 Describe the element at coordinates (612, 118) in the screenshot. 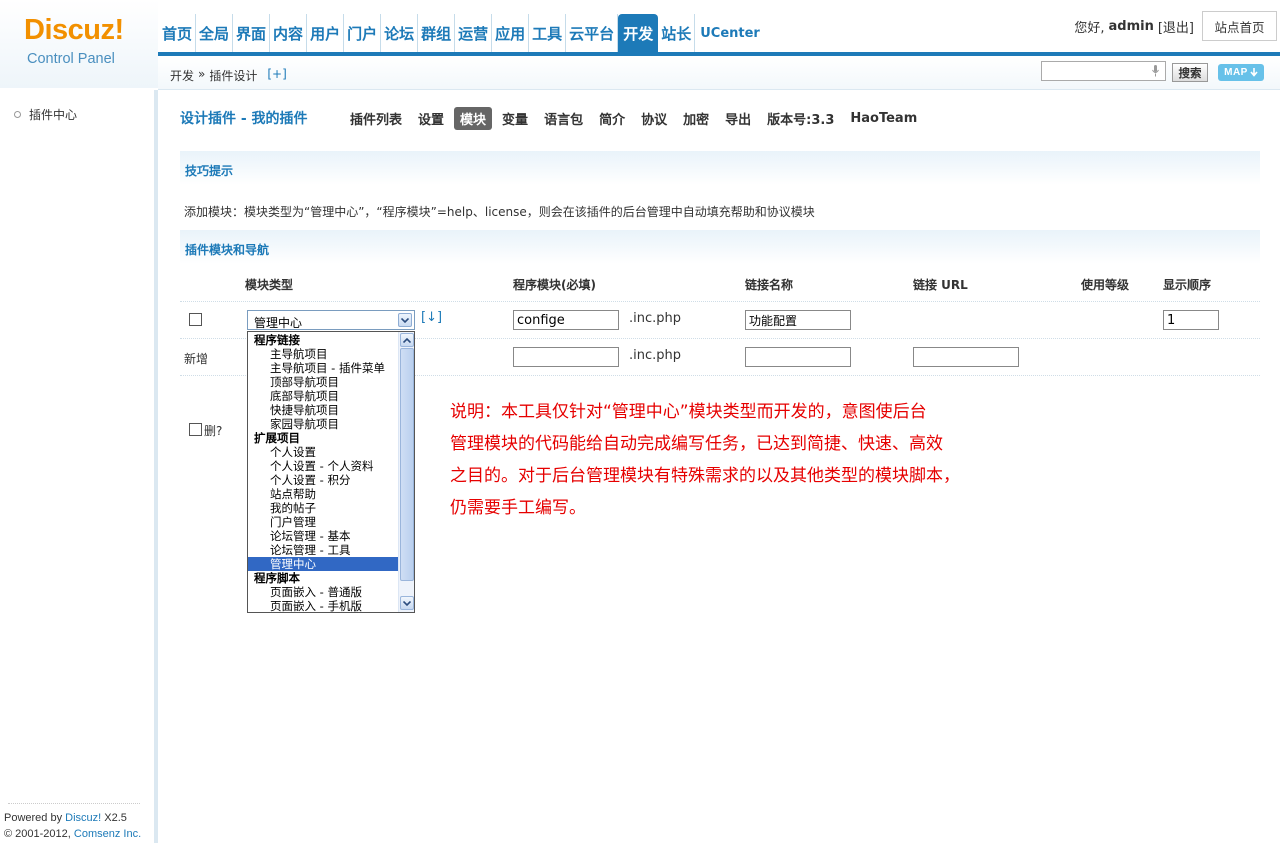

I see `tab-intro: 简介` at that location.